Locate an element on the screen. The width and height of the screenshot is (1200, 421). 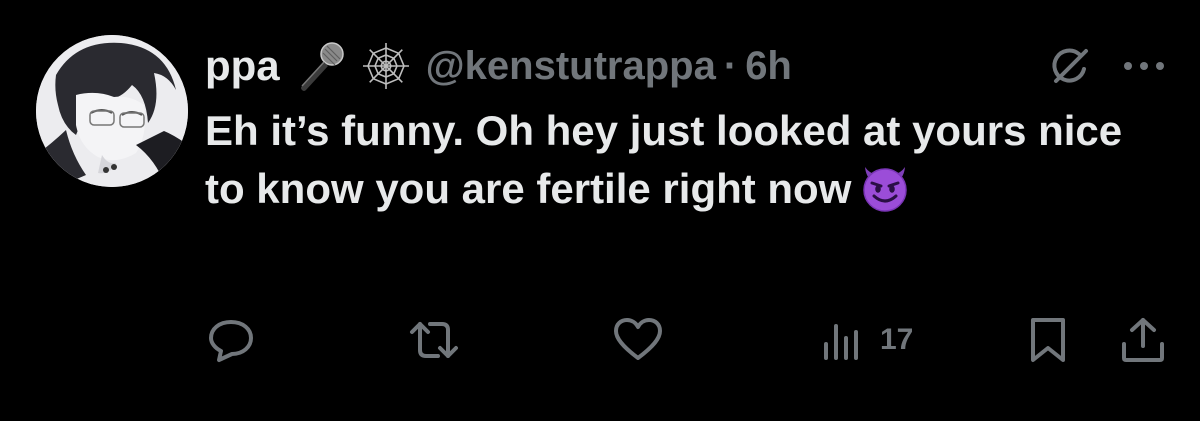
views-count: 17 is located at coordinates (897, 339).